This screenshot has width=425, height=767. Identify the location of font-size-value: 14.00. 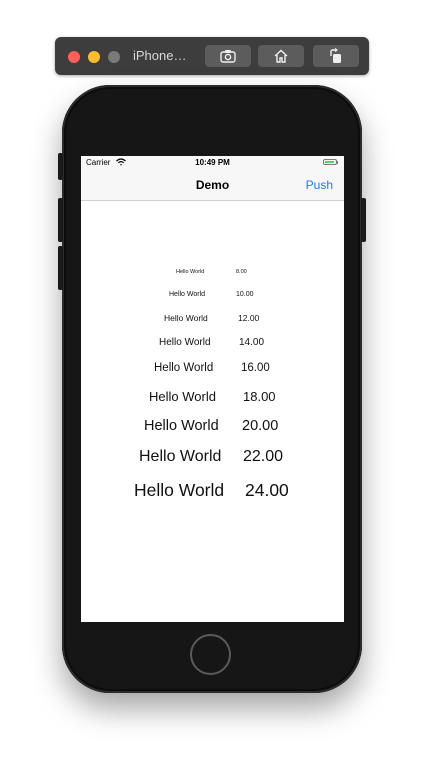
(252, 342).